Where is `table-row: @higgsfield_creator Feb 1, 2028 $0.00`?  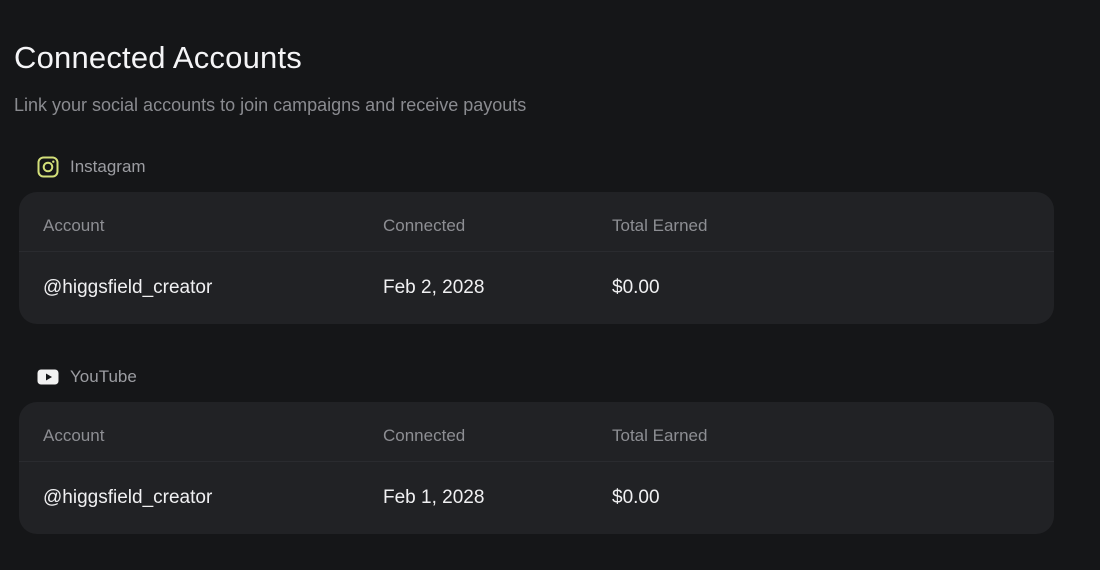 table-row: @higgsfield_creator Feb 1, 2028 $0.00 is located at coordinates (536, 498).